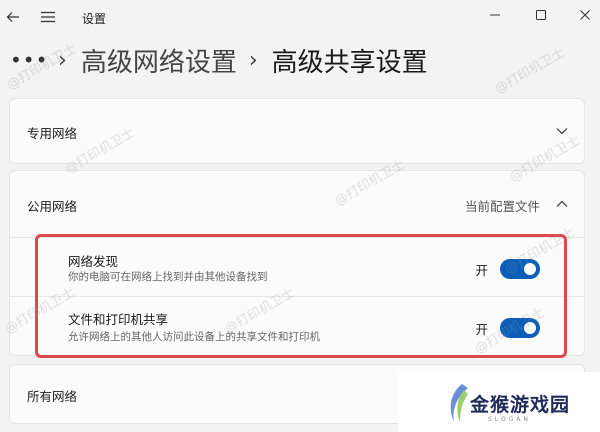 Image resolution: width=600 pixels, height=432 pixels. What do you see at coordinates (349, 62) in the screenshot?
I see `page-title: 高级共享设置` at bounding box center [349, 62].